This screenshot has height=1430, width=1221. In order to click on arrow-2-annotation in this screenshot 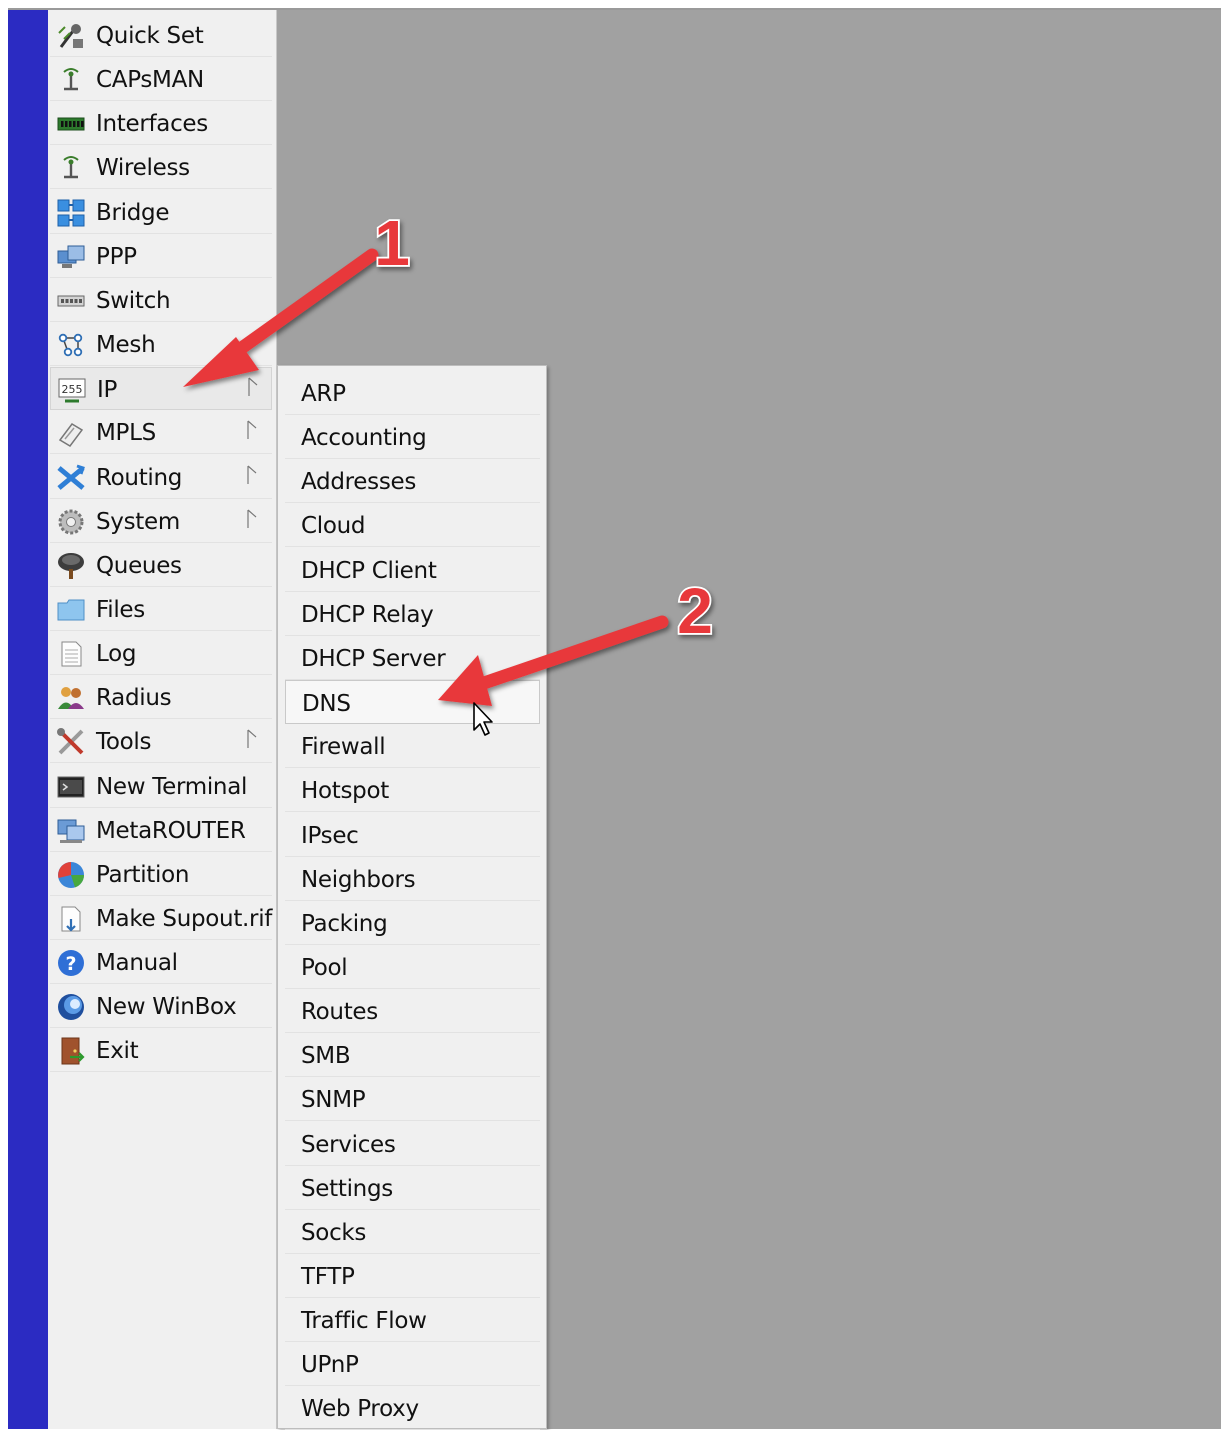, I will do `click(553, 660)`.